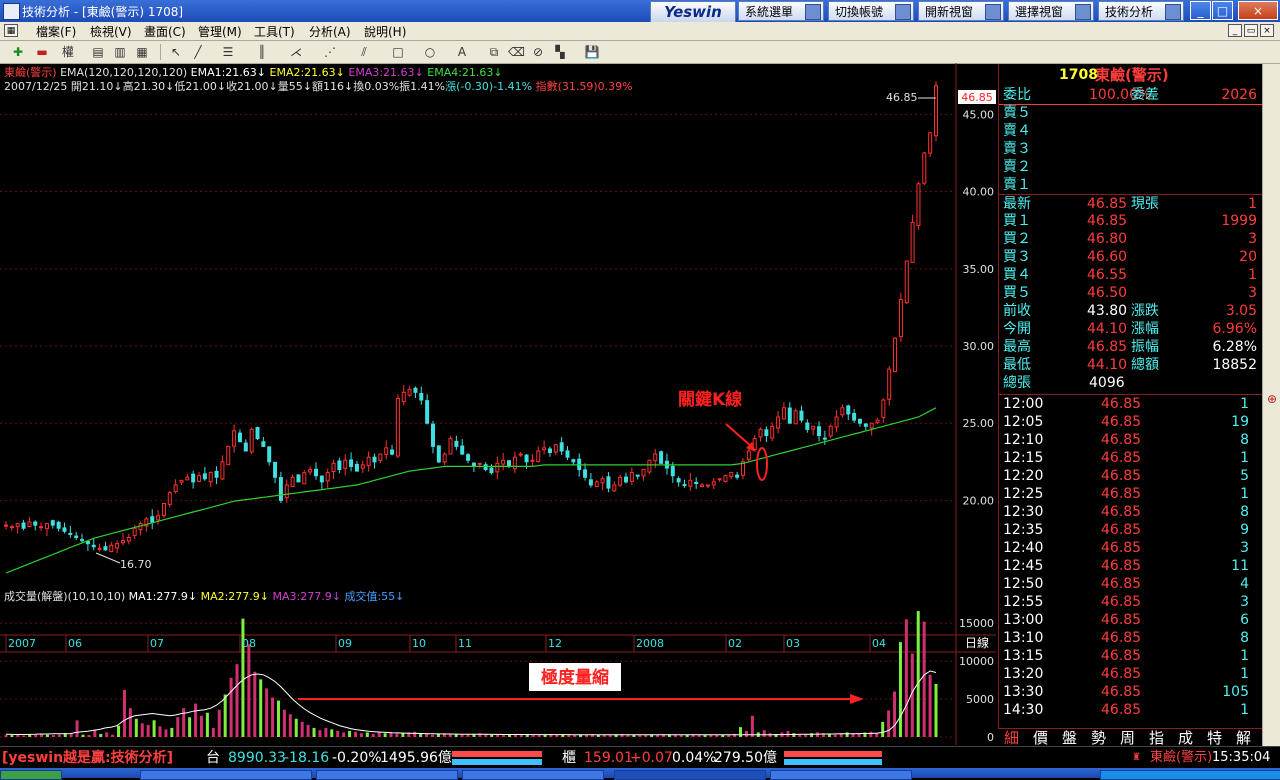 The width and height of the screenshot is (1280, 780). Describe the element at coordinates (296, 52) in the screenshot. I see `fan-tool-icon: ⋌` at that location.